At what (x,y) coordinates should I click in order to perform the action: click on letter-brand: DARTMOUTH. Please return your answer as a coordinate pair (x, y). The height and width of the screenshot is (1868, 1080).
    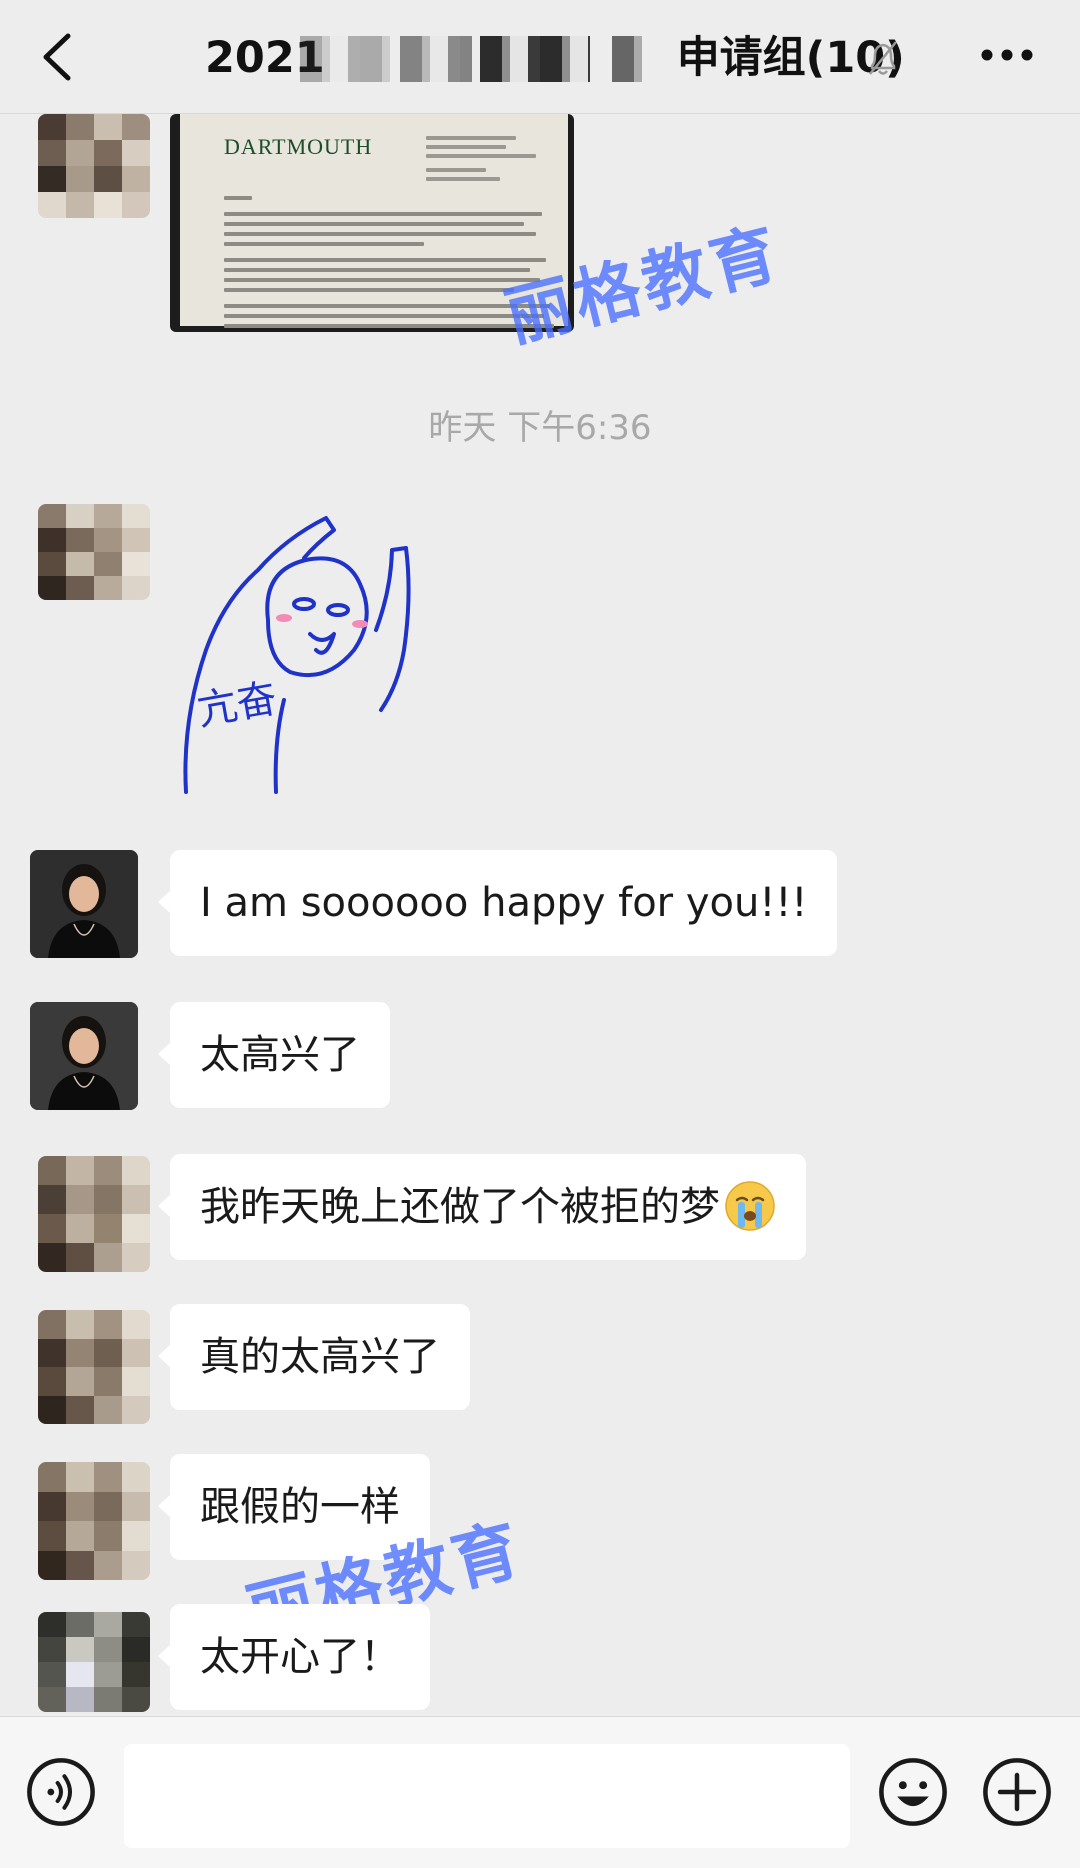
    Looking at the image, I should click on (298, 146).